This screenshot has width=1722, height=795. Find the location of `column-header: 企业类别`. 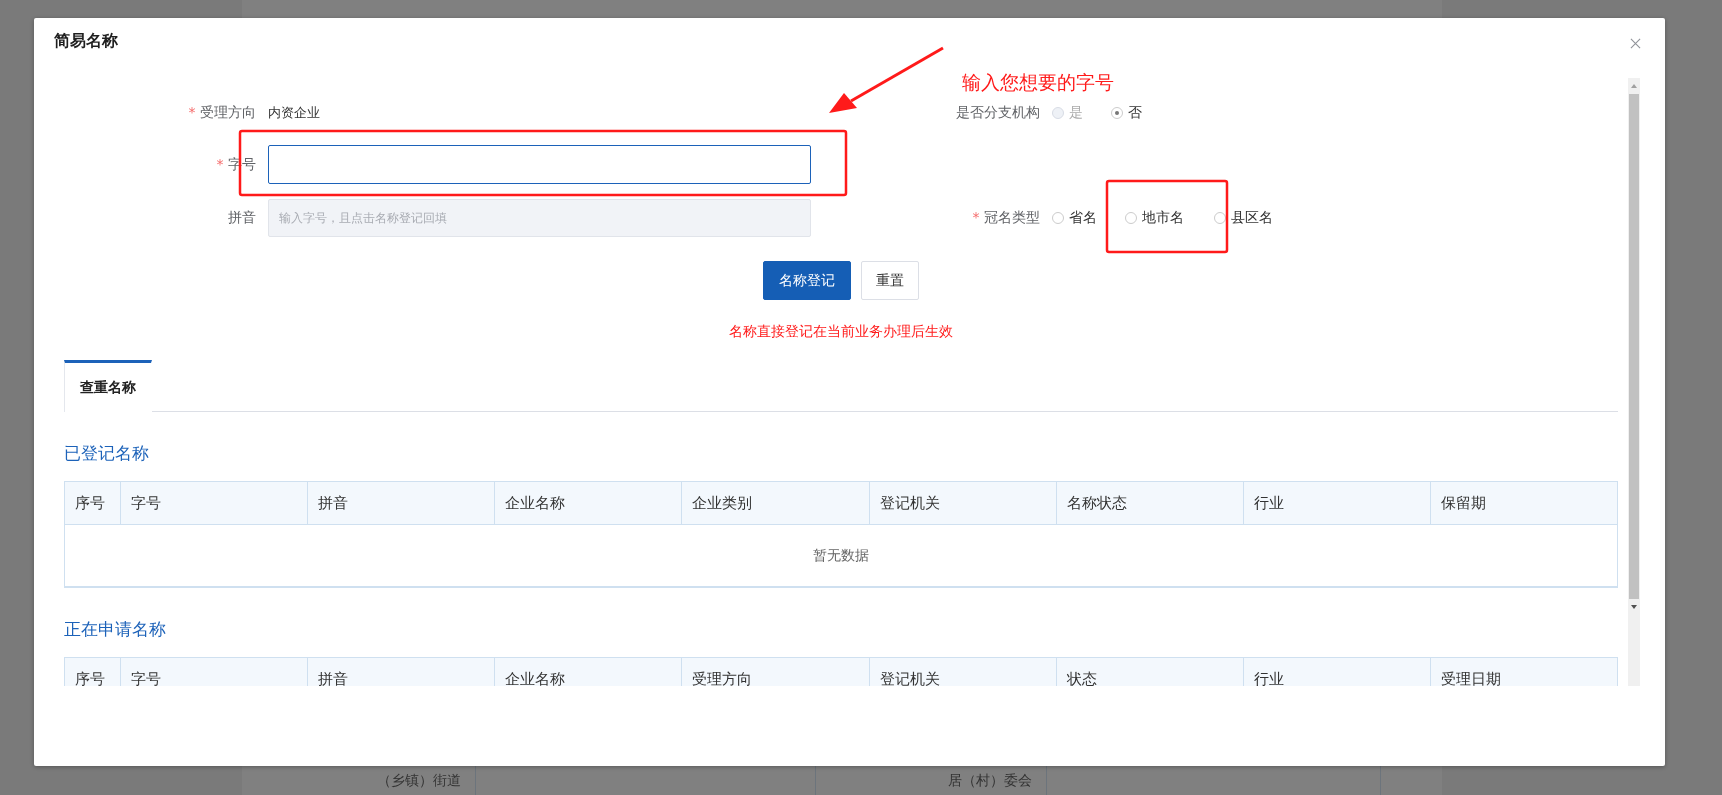

column-header: 企业类别 is located at coordinates (775, 503).